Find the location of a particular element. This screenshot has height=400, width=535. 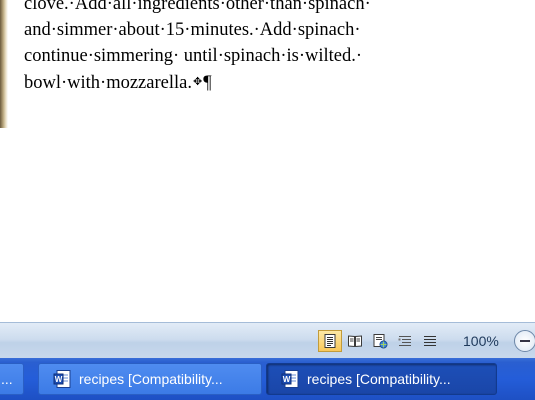

full-screen-reading-view-button is located at coordinates (355, 341).